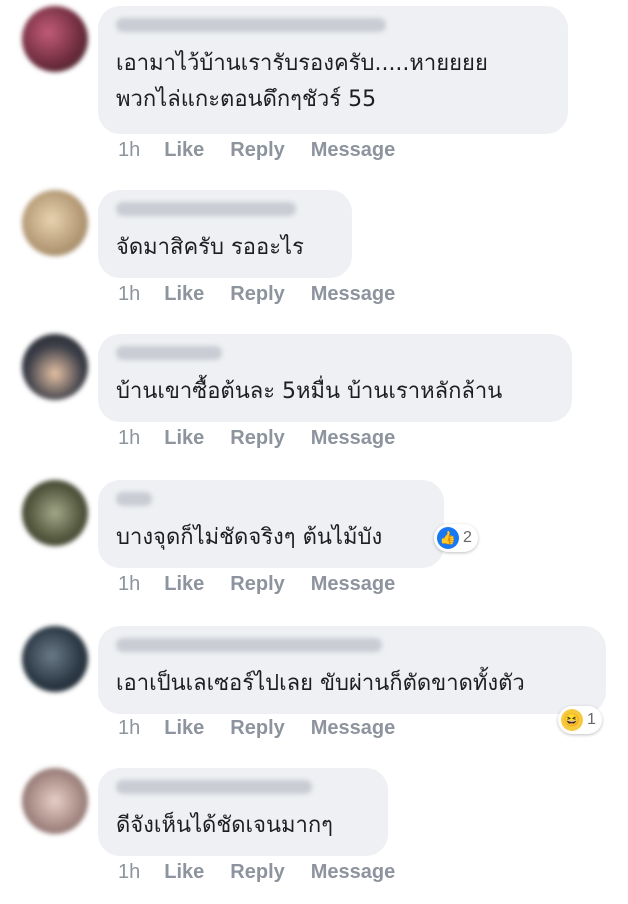  I want to click on comment-bubble: จัดมาสิครับ รออะไร, so click(225, 234).